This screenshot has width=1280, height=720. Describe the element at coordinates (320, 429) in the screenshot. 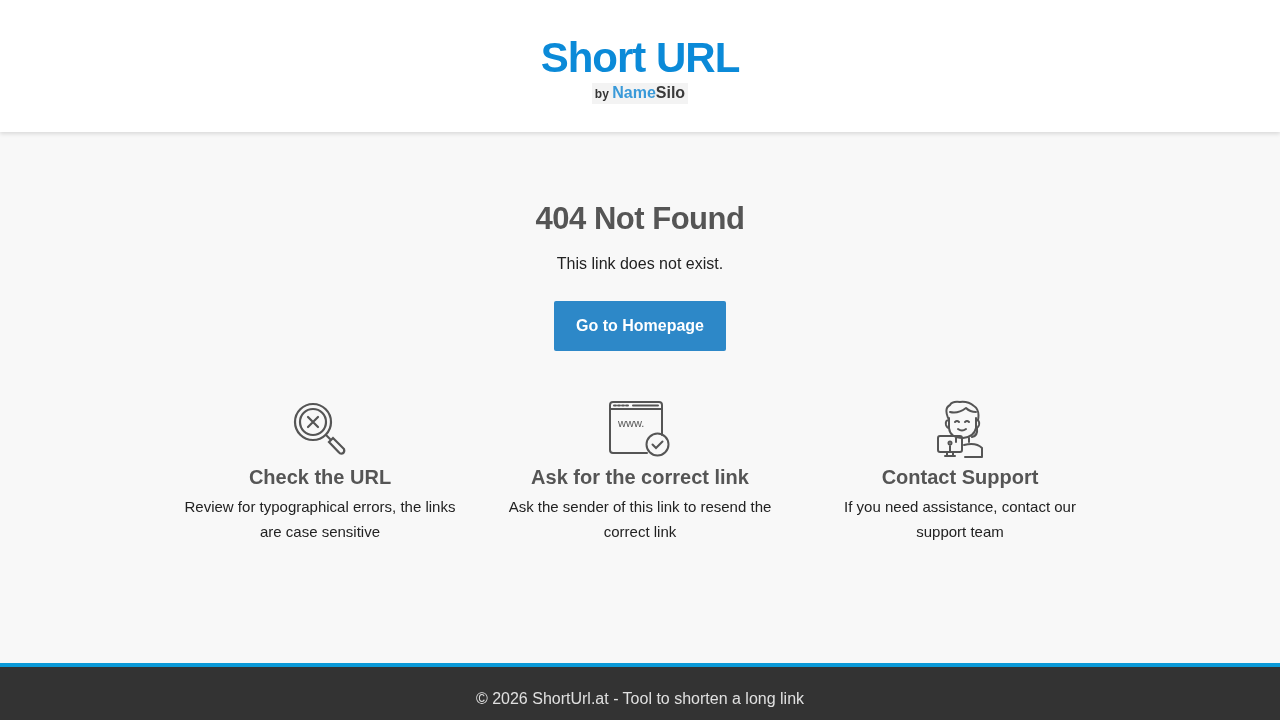

I see `magnifier-x-icon` at that location.